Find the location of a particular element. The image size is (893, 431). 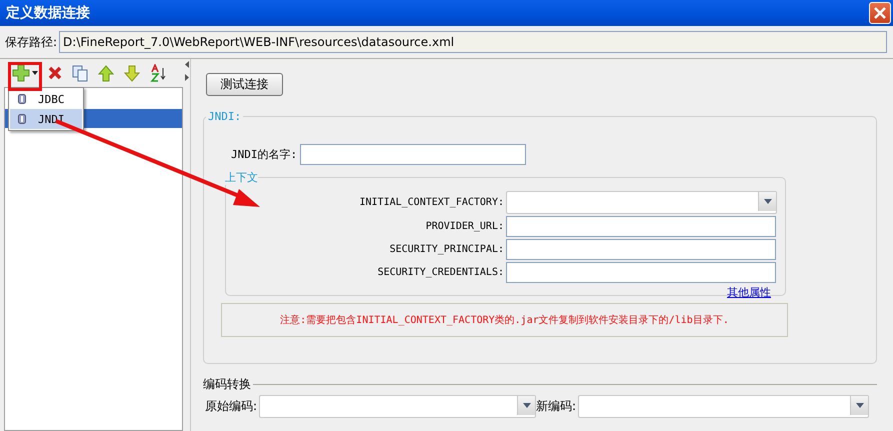

test-connection-button: 测试连接 is located at coordinates (244, 84).